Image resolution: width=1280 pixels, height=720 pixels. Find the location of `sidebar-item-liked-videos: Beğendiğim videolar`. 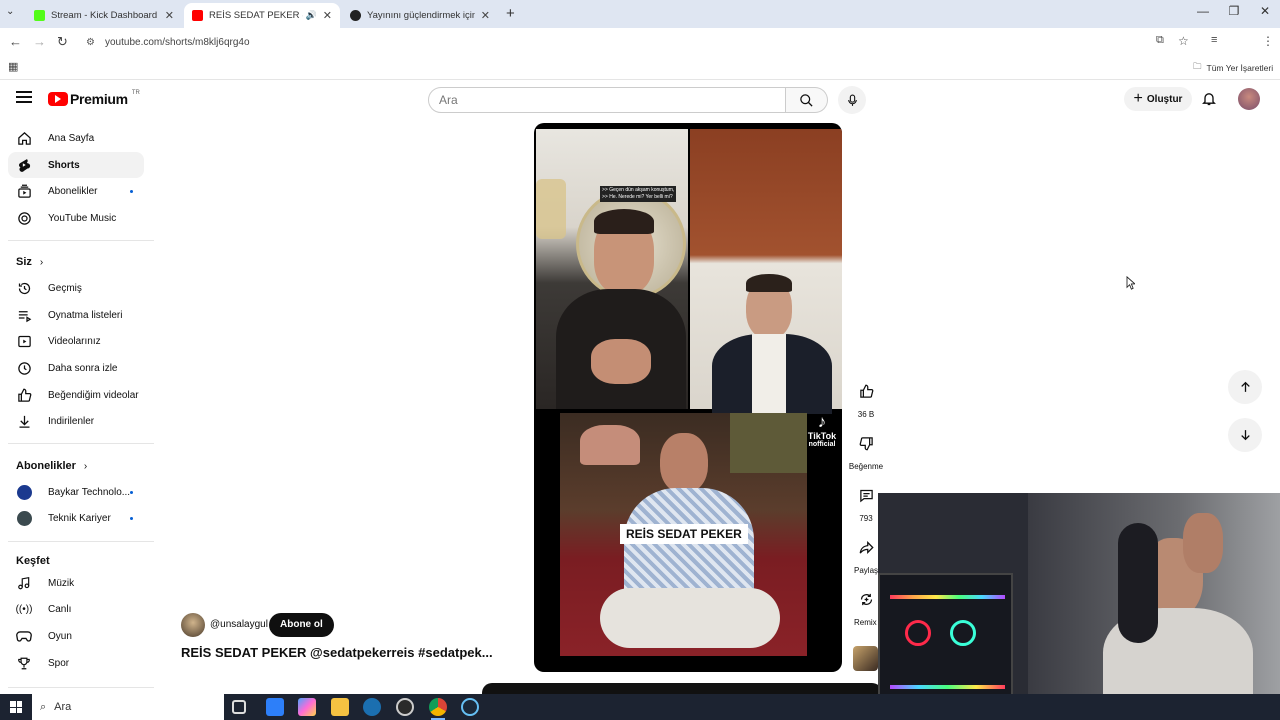

sidebar-item-liked-videos: Beğendiğim videolar is located at coordinates (76, 395).